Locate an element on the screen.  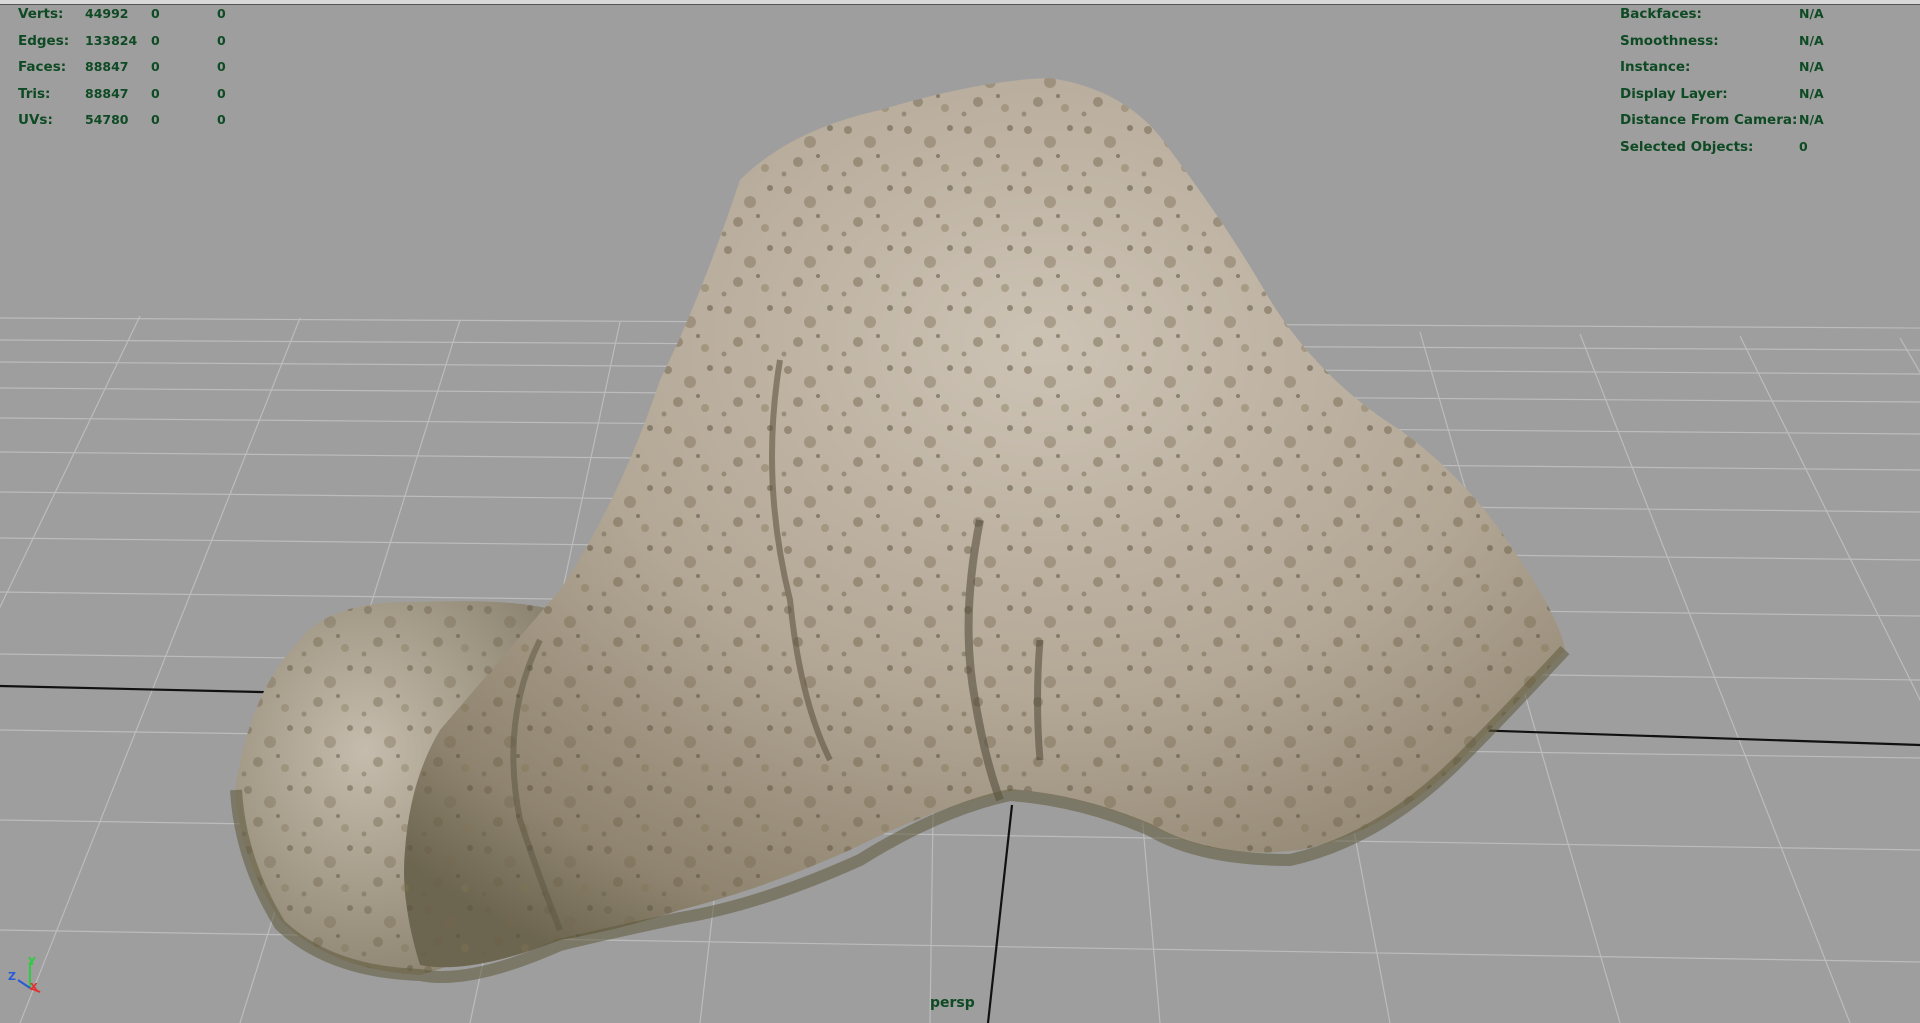
axis-z-label: Z is located at coordinates (12, 976).